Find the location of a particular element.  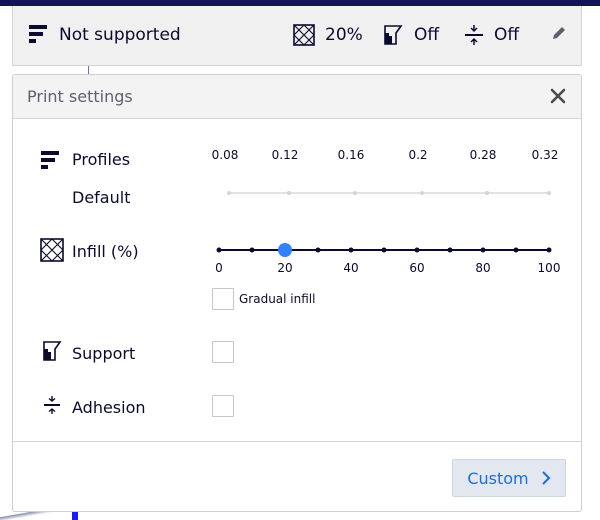

adhesion-checkbox is located at coordinates (223, 406).